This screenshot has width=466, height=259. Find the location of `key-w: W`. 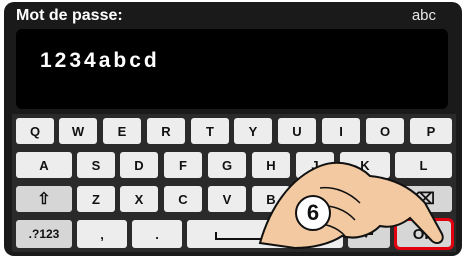

key-w: W is located at coordinates (78, 131).